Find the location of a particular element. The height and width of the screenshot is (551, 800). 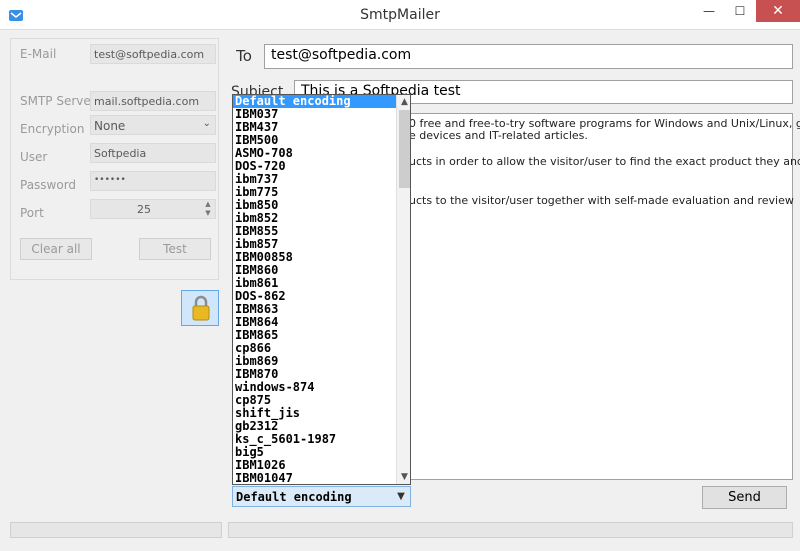

status-bar-right is located at coordinates (510, 530).